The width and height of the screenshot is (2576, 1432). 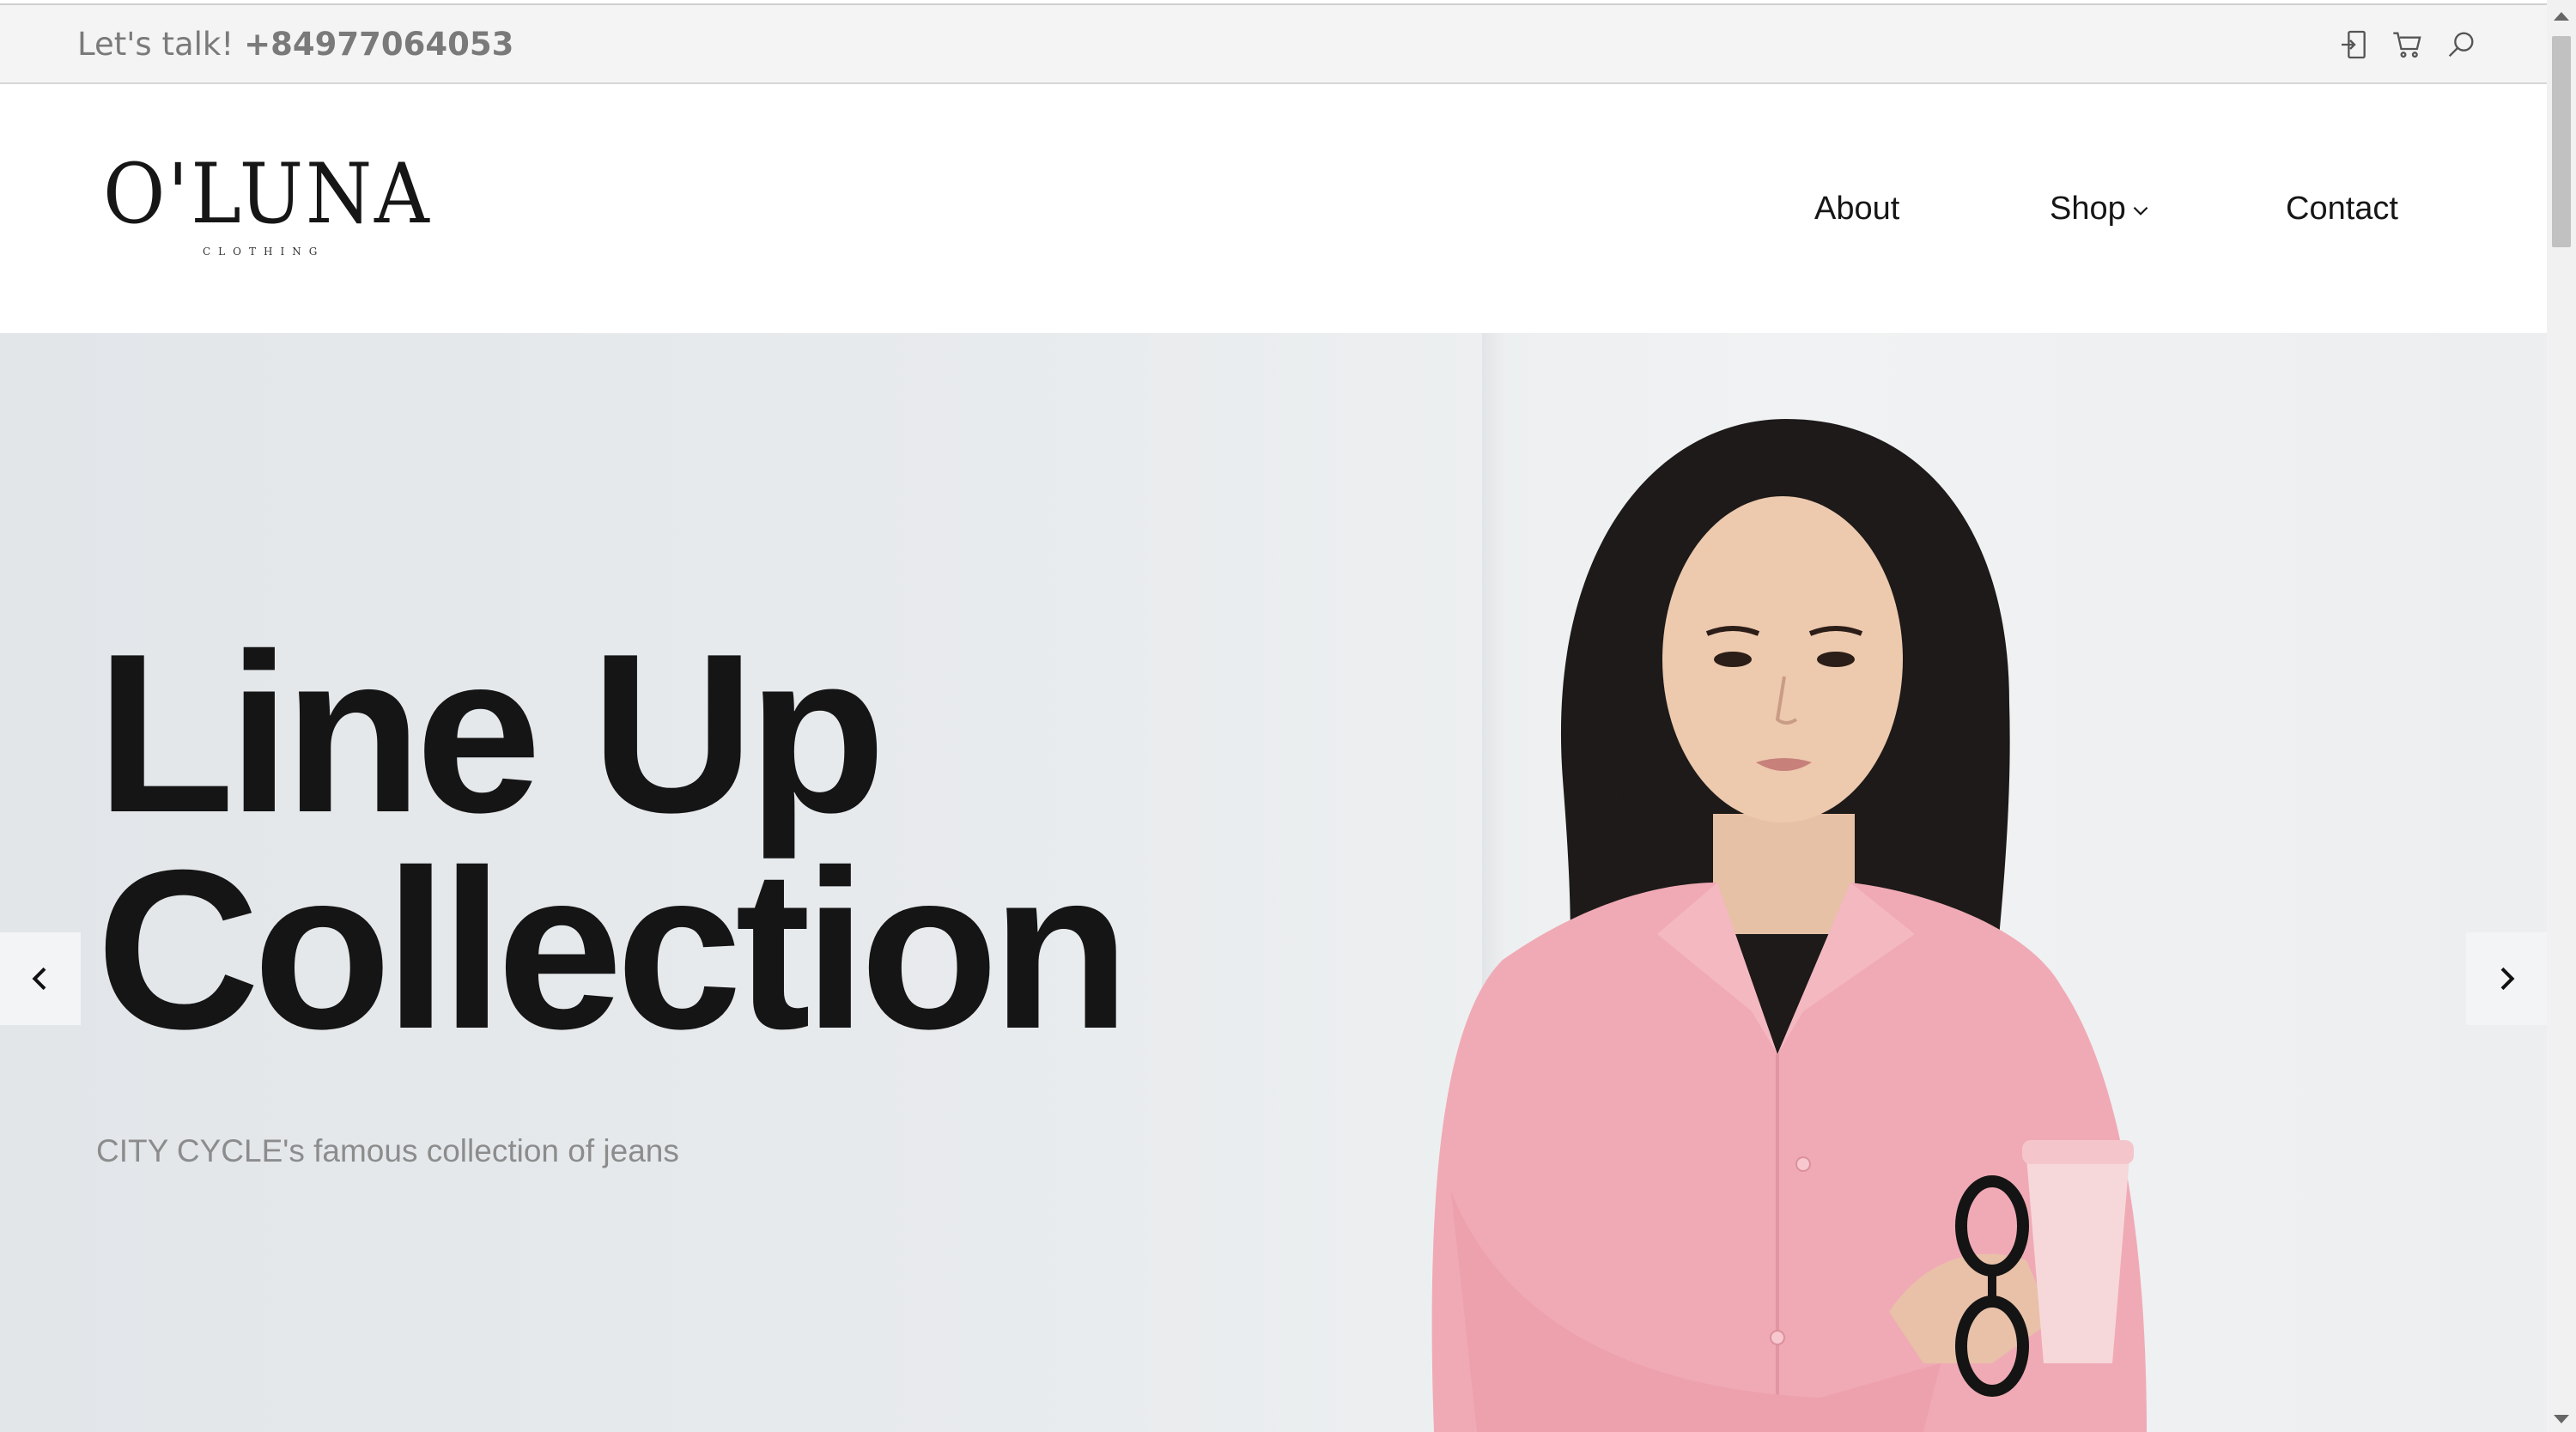 I want to click on hero-title: Line Up Collection, so click(x=613, y=841).